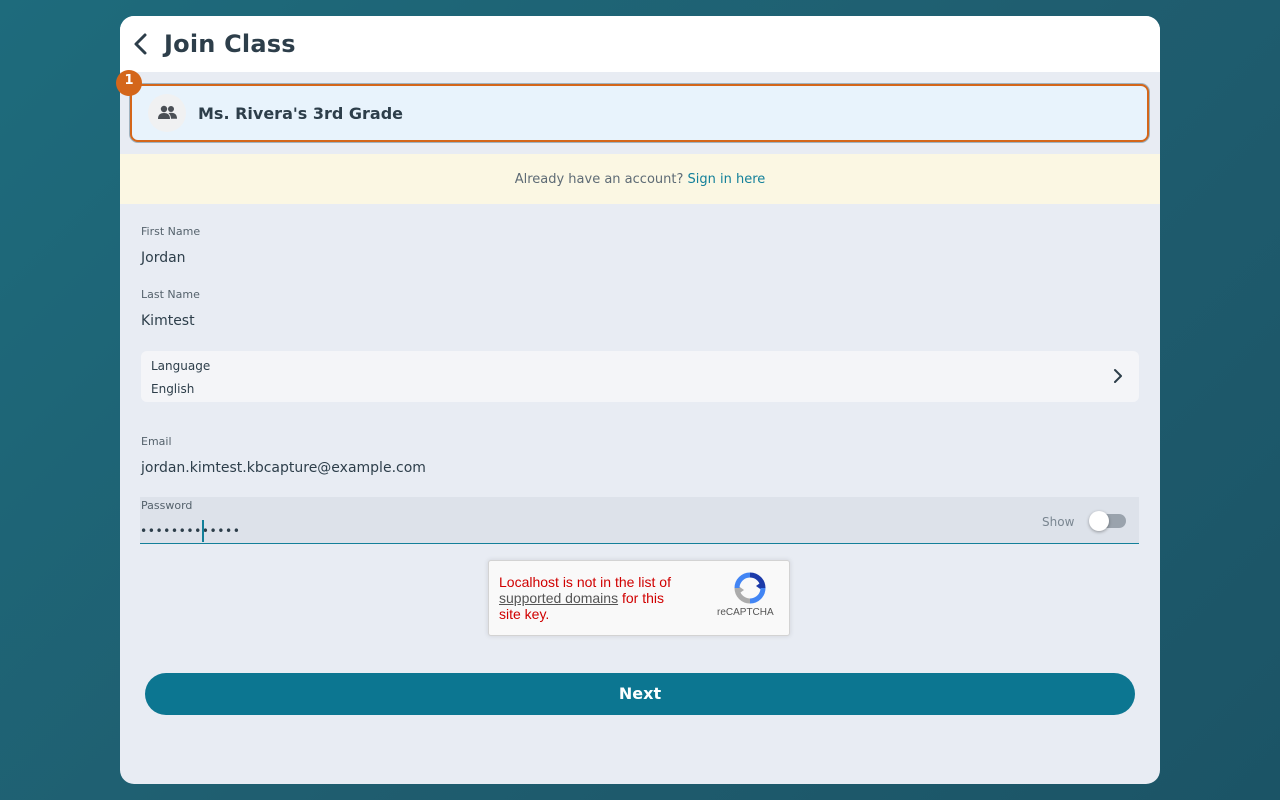  What do you see at coordinates (301, 113) in the screenshot?
I see `class-name: Ms. Rivera's 3rd Grade` at bounding box center [301, 113].